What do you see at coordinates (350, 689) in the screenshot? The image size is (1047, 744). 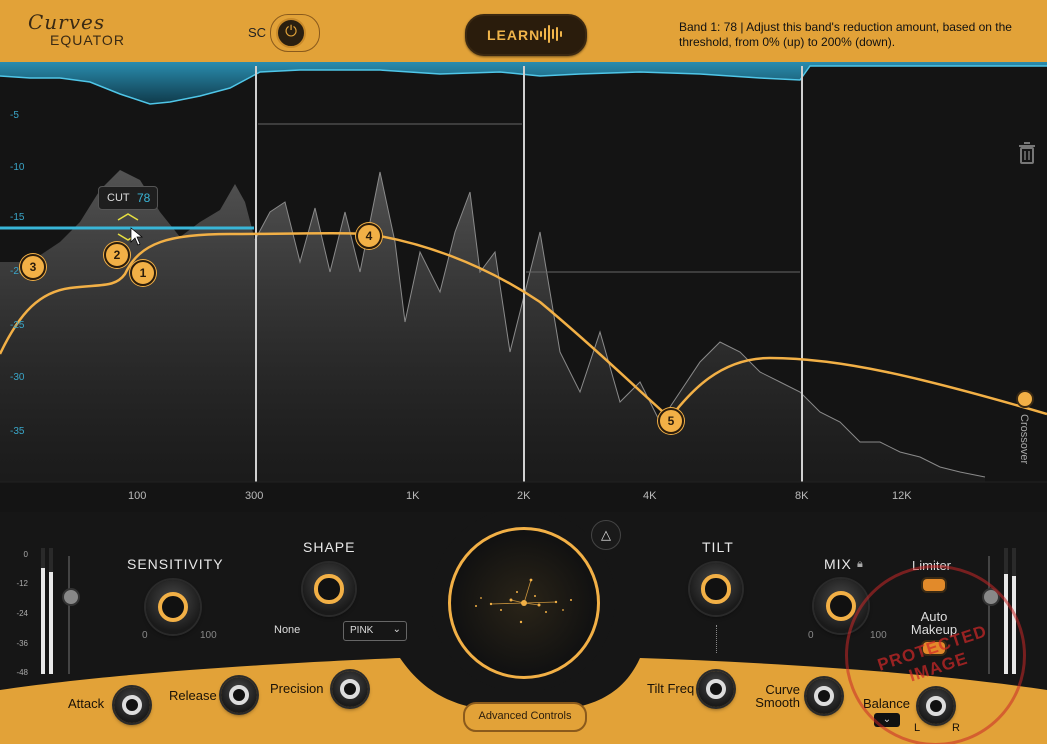 I see `precision-knob` at bounding box center [350, 689].